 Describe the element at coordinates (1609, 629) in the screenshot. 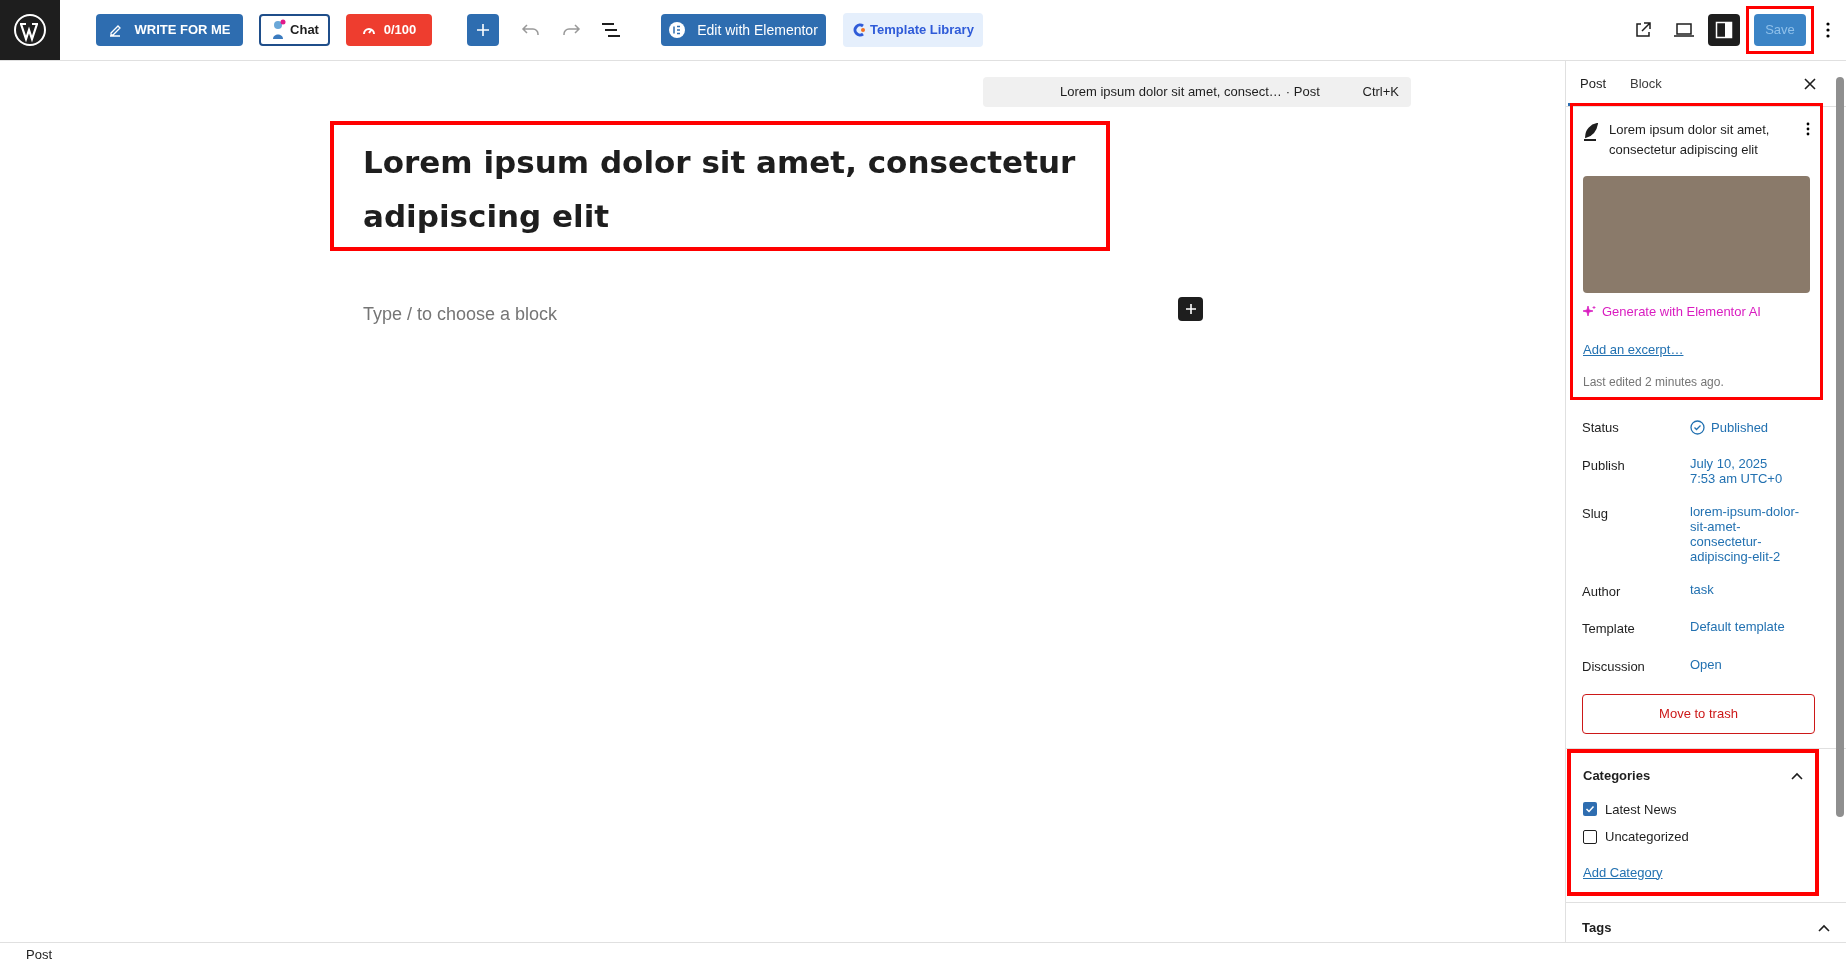

I see `field-label: Template` at that location.